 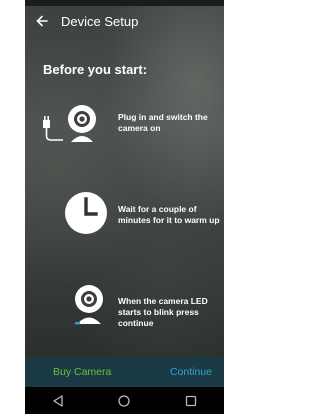 What do you see at coordinates (100, 21) in the screenshot?
I see `page-title: Device Setup` at bounding box center [100, 21].